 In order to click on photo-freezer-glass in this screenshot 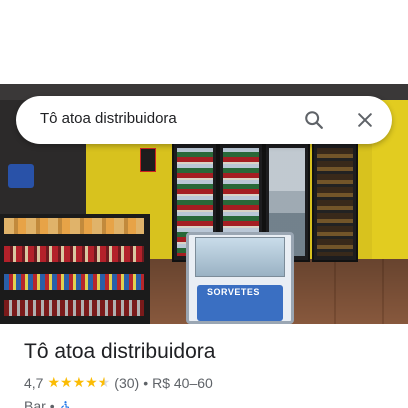, I will do `click(240, 257)`.